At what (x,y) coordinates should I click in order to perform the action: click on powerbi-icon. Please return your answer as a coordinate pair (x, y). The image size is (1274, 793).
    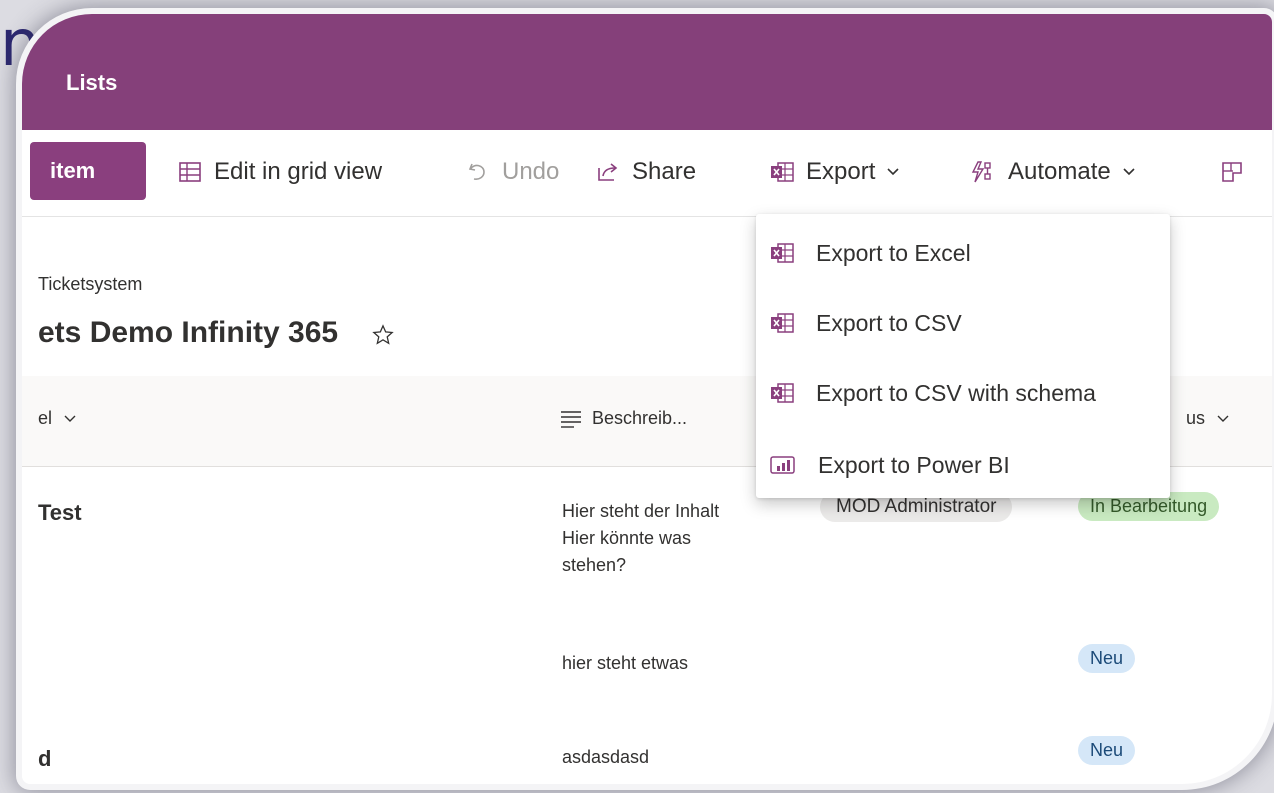
    Looking at the image, I should click on (783, 465).